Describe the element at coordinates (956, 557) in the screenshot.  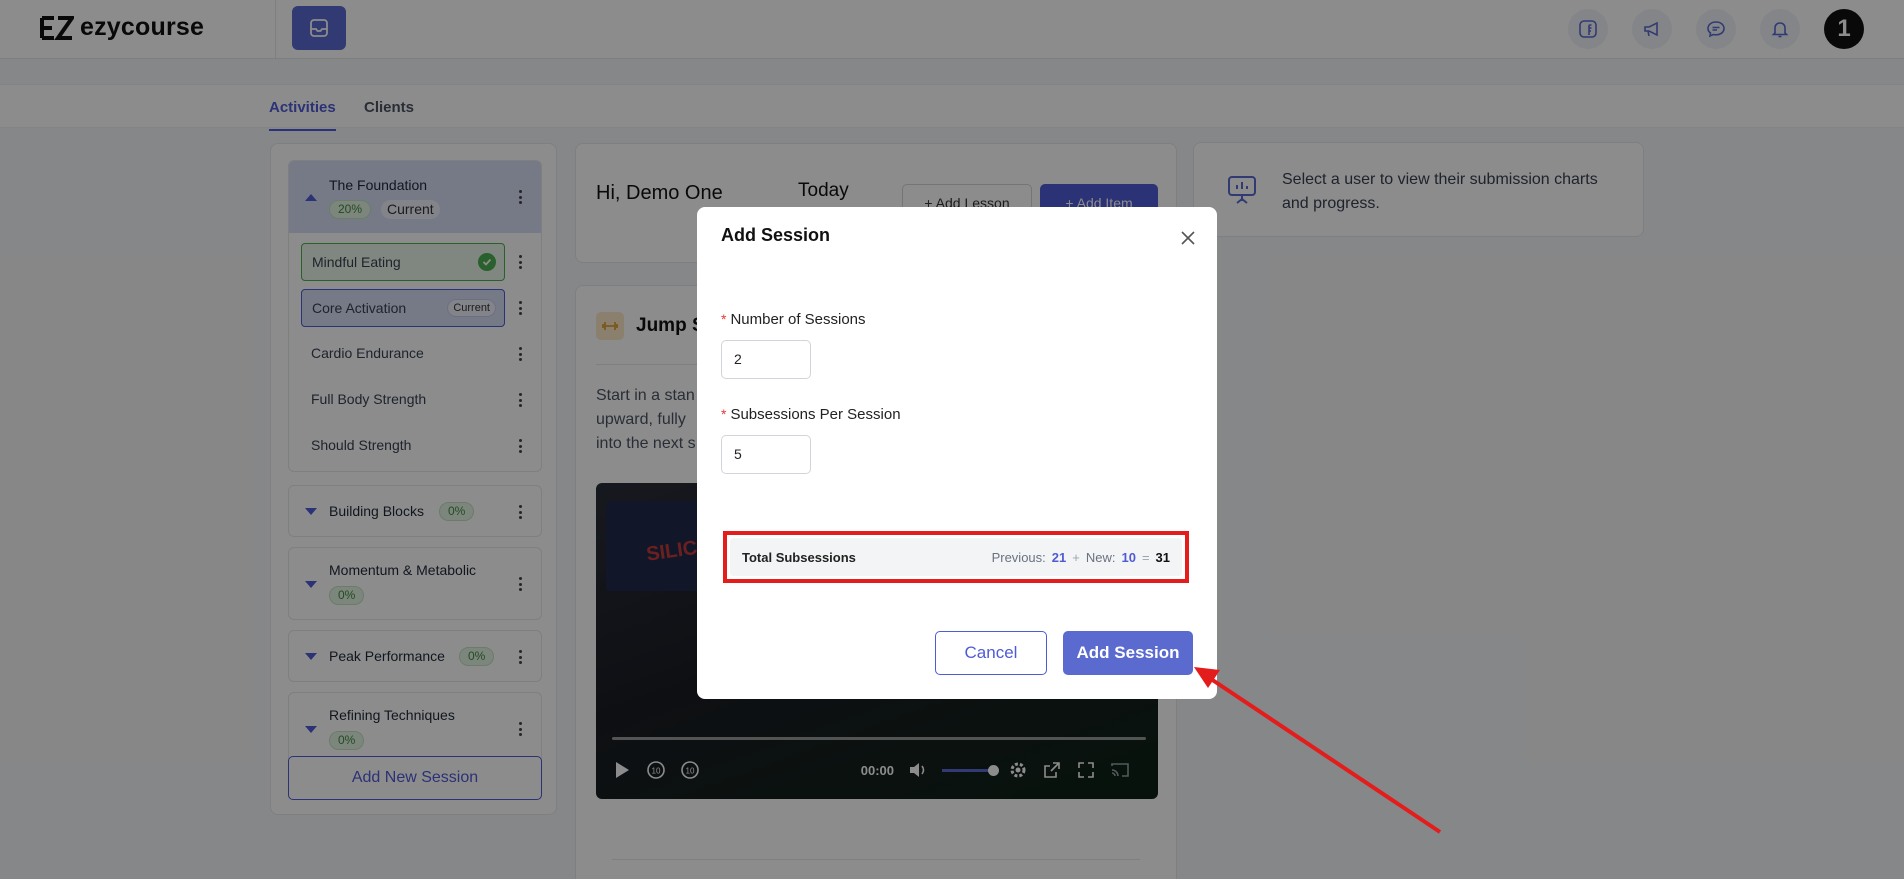
I see `annotation-highlight-box` at that location.